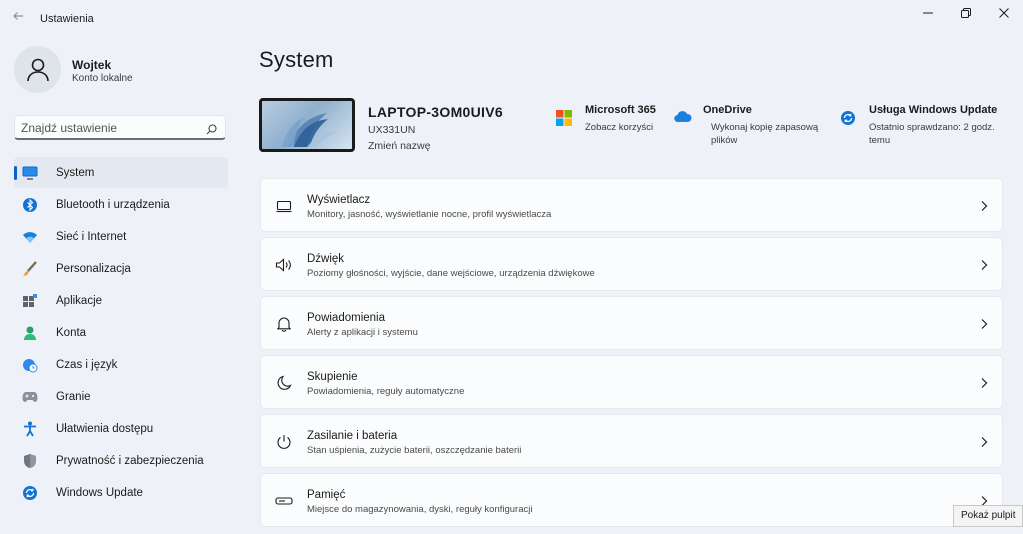  Describe the element at coordinates (392, 130) in the screenshot. I see `device-model: UX331UN` at that location.